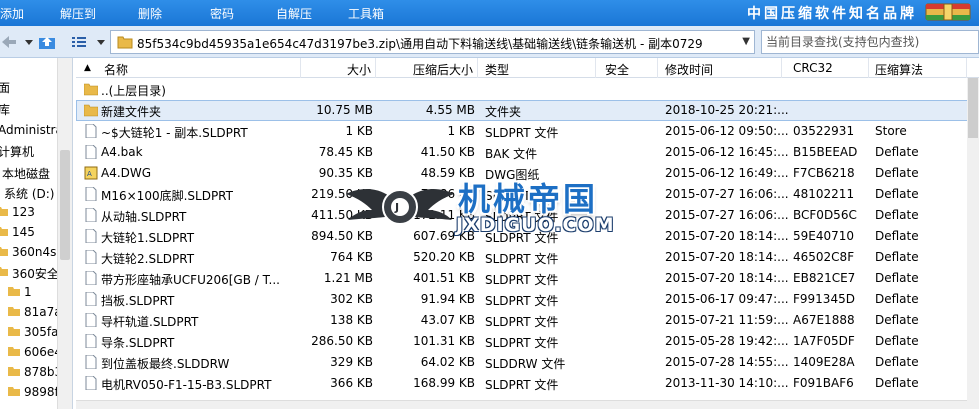  Describe the element at coordinates (824, 236) in the screenshot. I see `file-crc32: 59E40710` at that location.